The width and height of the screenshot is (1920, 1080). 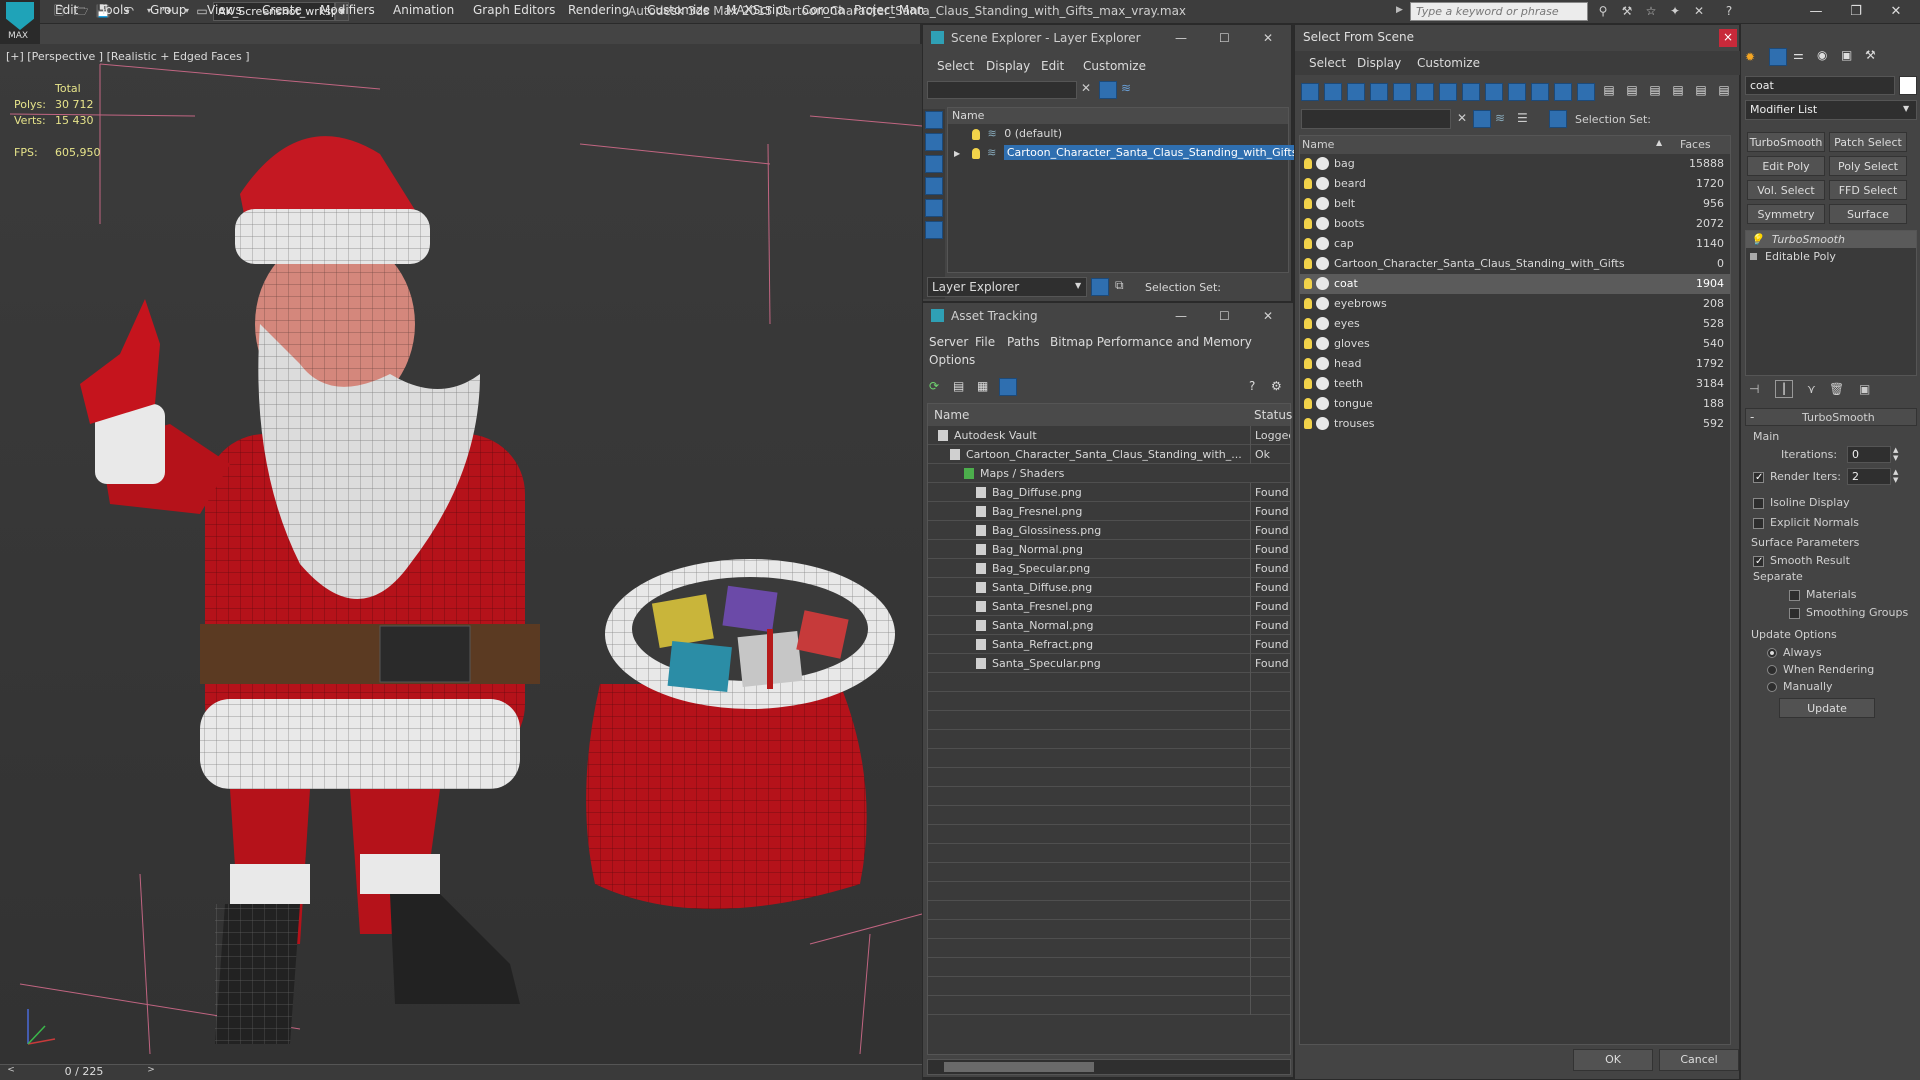 What do you see at coordinates (1318, 144) in the screenshot?
I see `sfs-col-name: Name` at bounding box center [1318, 144].